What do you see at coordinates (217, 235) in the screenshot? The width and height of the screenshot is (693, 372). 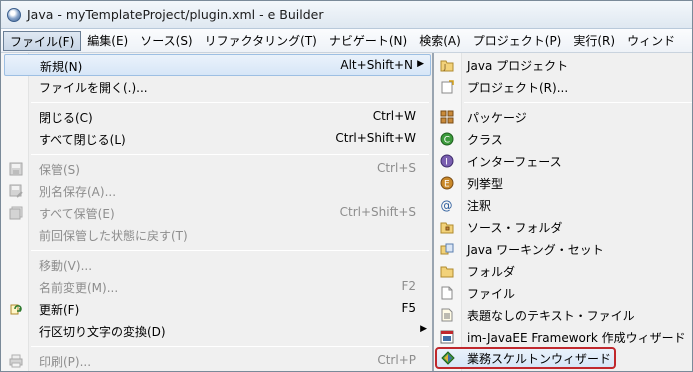 I see `menu-item-revert: 前回保管した状態に戻す(T)` at bounding box center [217, 235].